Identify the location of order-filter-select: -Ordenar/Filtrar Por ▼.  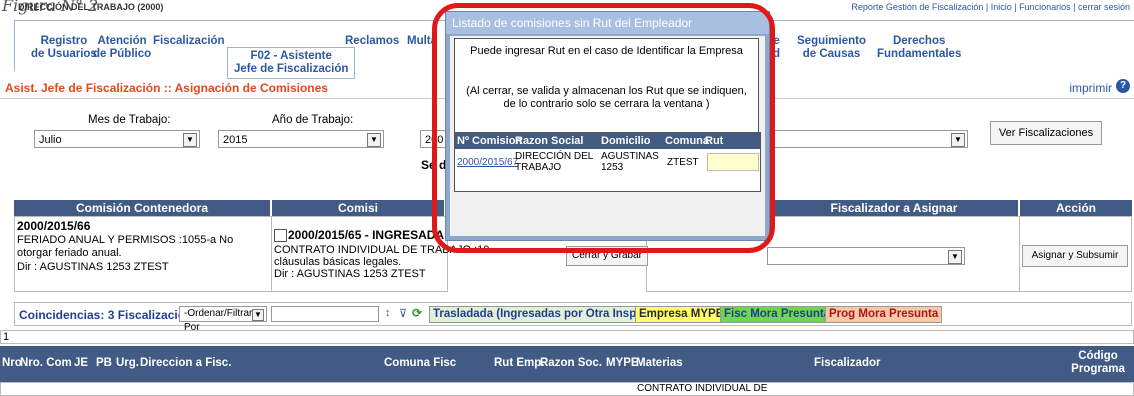
(223, 319).